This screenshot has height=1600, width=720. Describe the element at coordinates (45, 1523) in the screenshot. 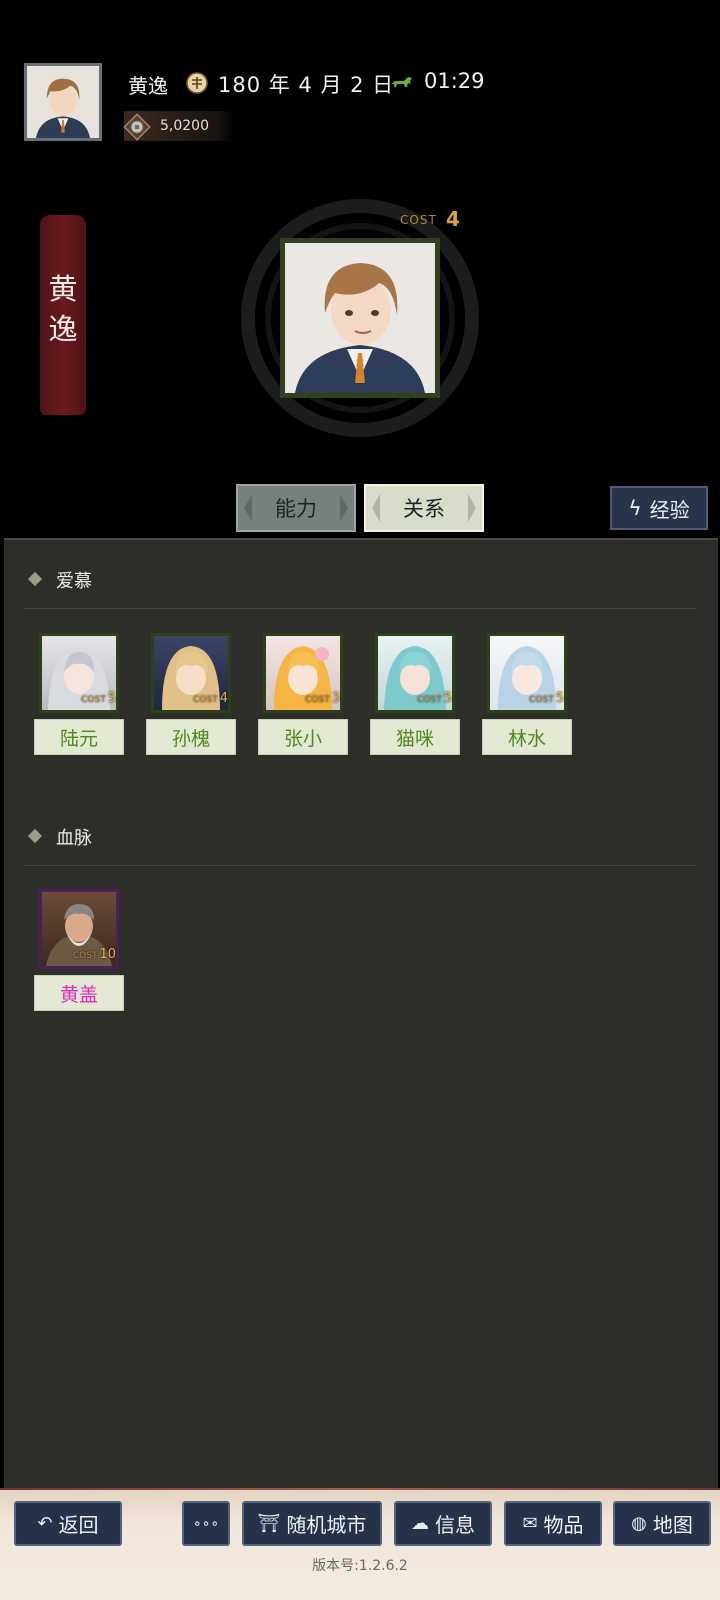

I see `return-arrow-icon: ↶` at that location.